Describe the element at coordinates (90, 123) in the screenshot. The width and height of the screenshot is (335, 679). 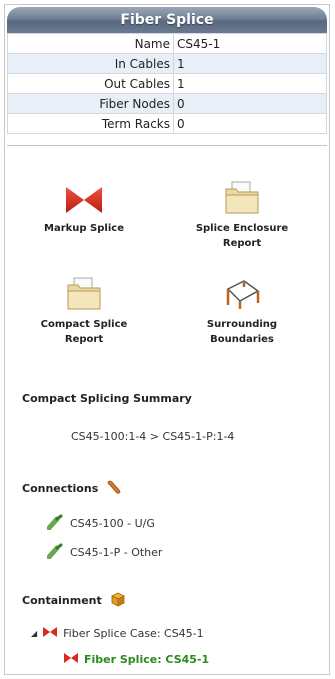
I see `property-label: Term Racks` at that location.